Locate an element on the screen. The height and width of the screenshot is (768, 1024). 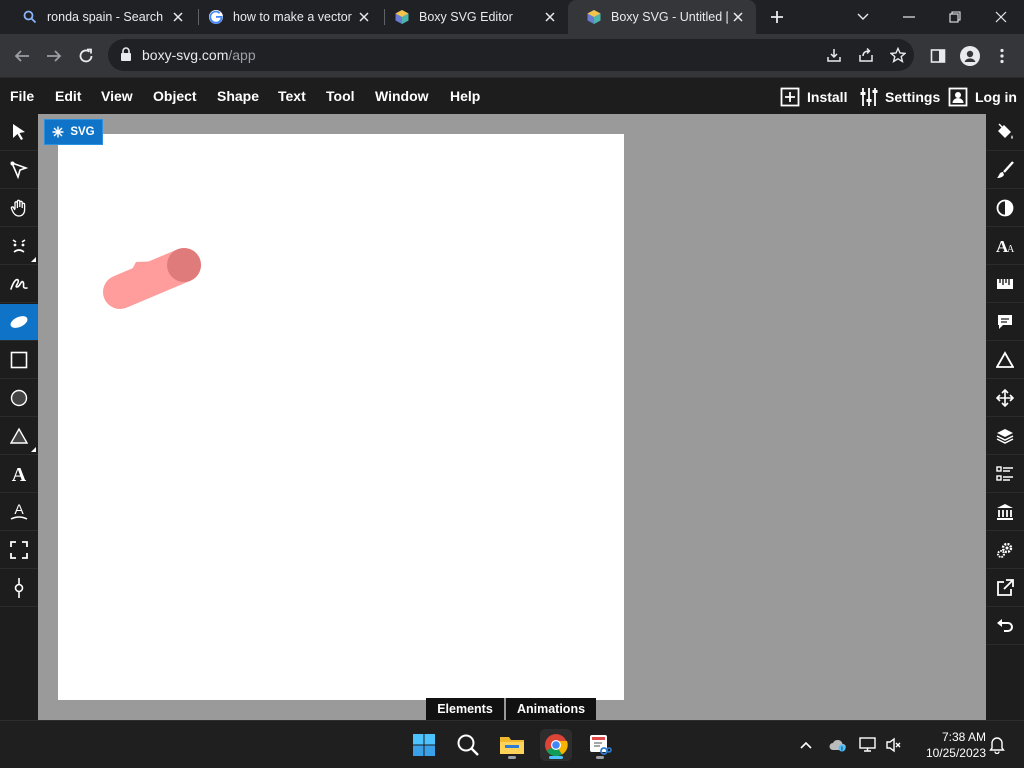
tab-search-button is located at coordinates (863, 17).